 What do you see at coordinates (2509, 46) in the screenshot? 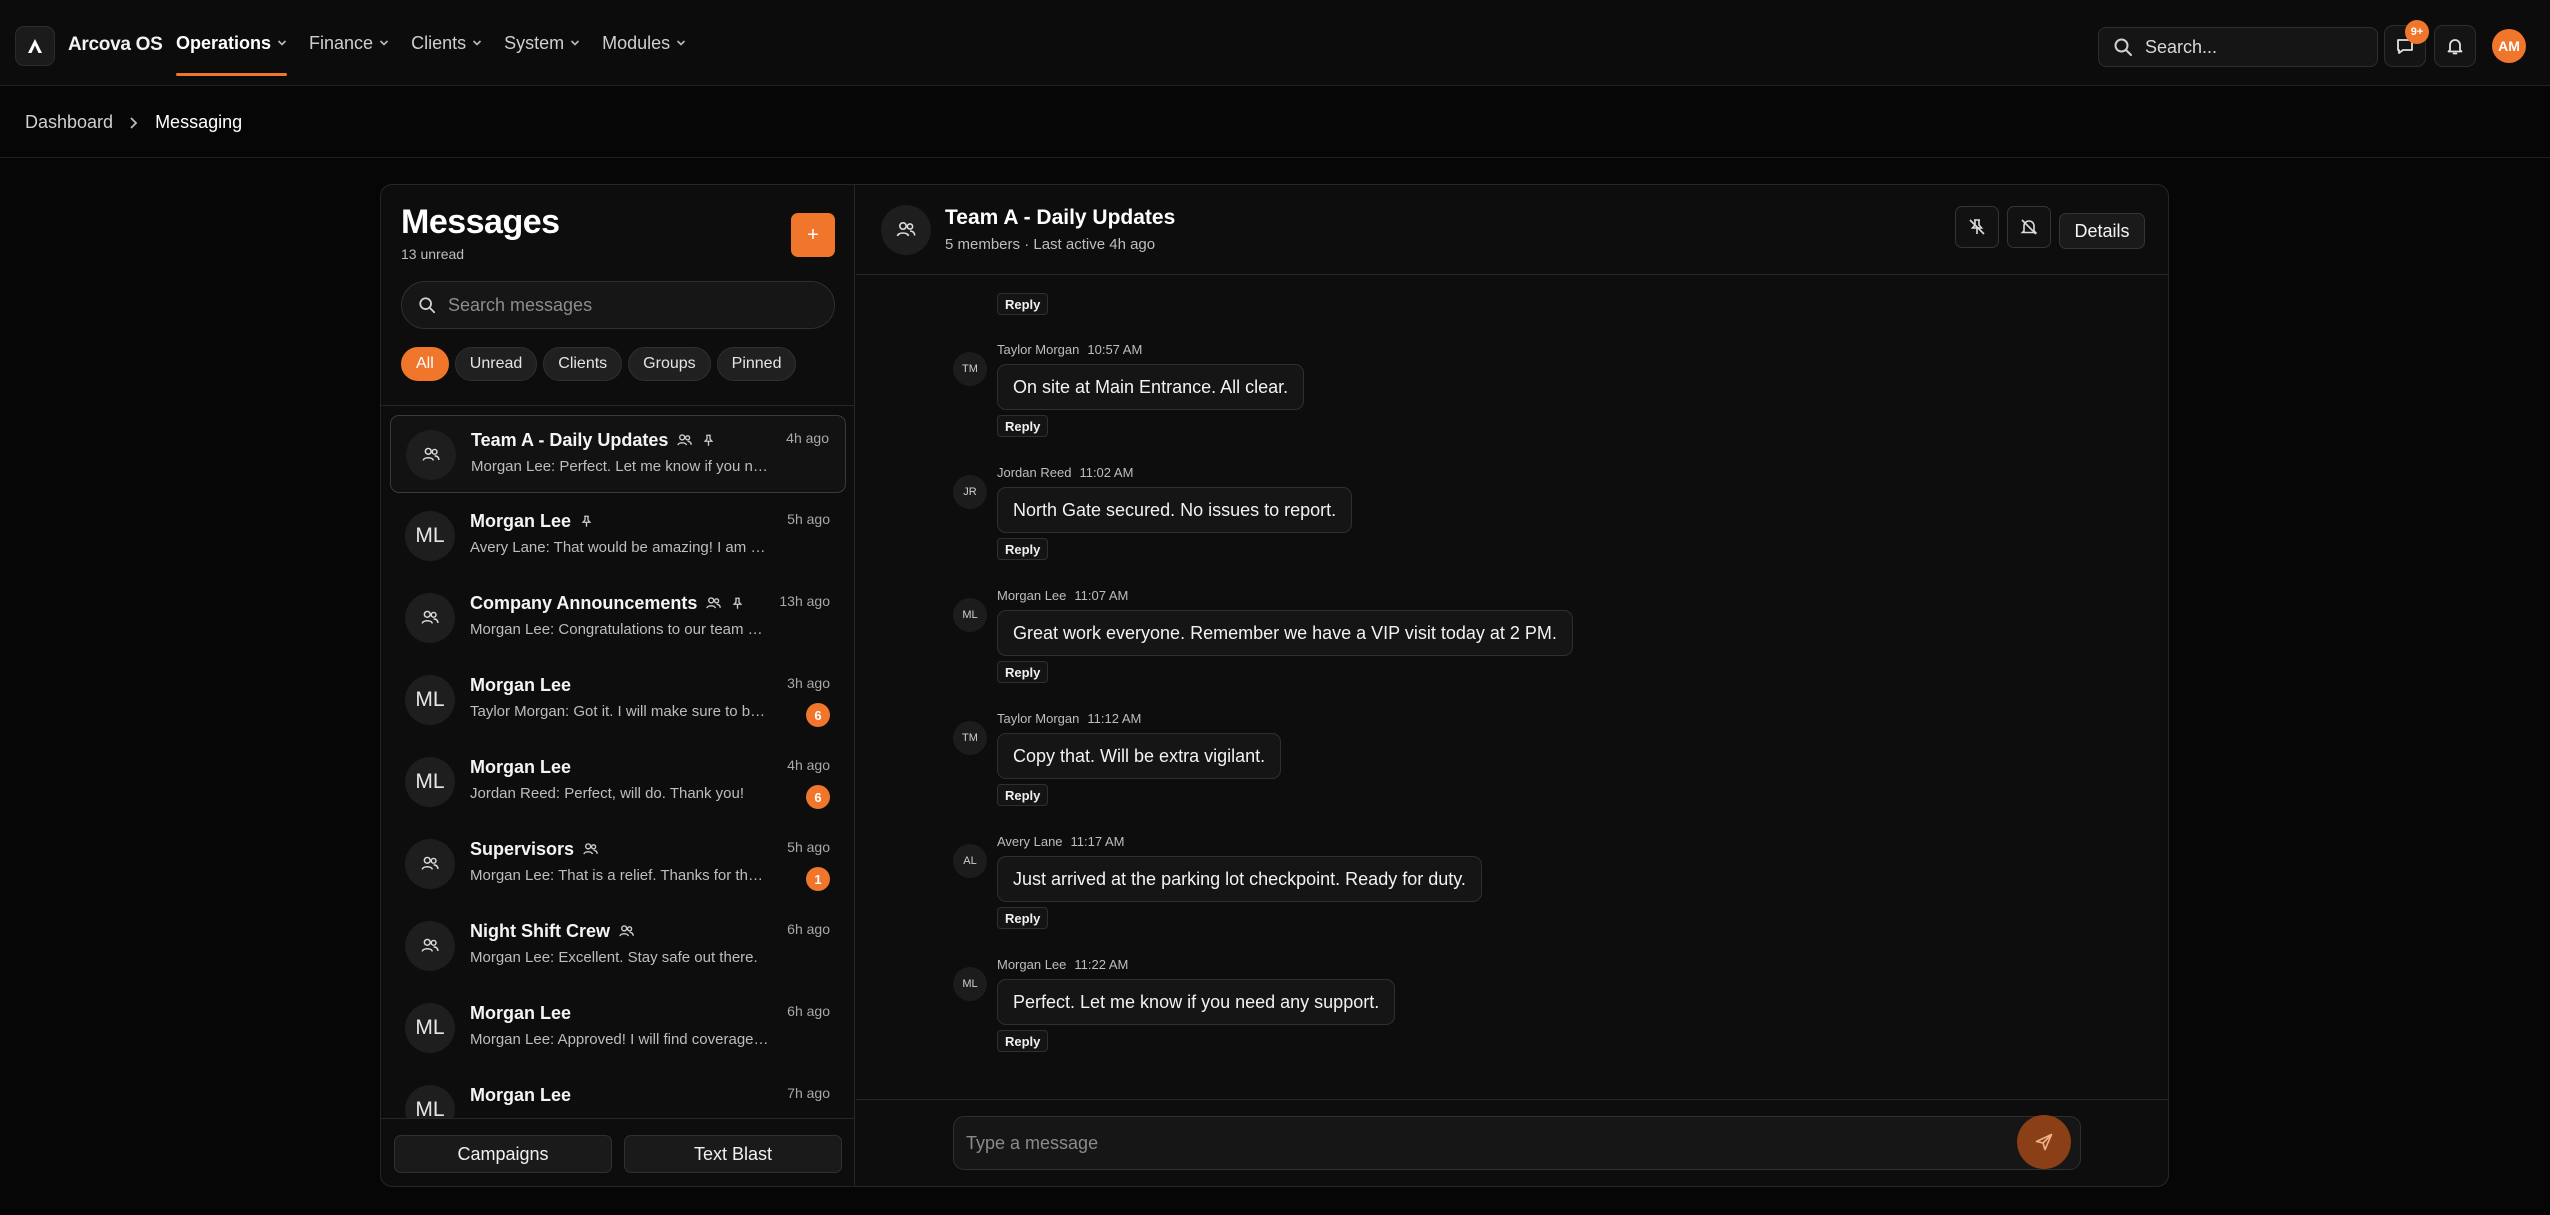
I see `user-avatar: AM` at bounding box center [2509, 46].